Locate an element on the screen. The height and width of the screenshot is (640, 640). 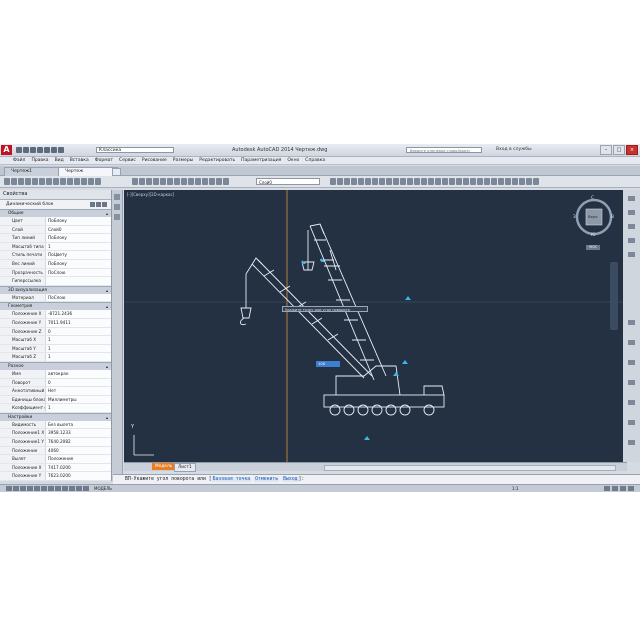
dynamic-input-field: 100 is located at coordinates (328, 364).